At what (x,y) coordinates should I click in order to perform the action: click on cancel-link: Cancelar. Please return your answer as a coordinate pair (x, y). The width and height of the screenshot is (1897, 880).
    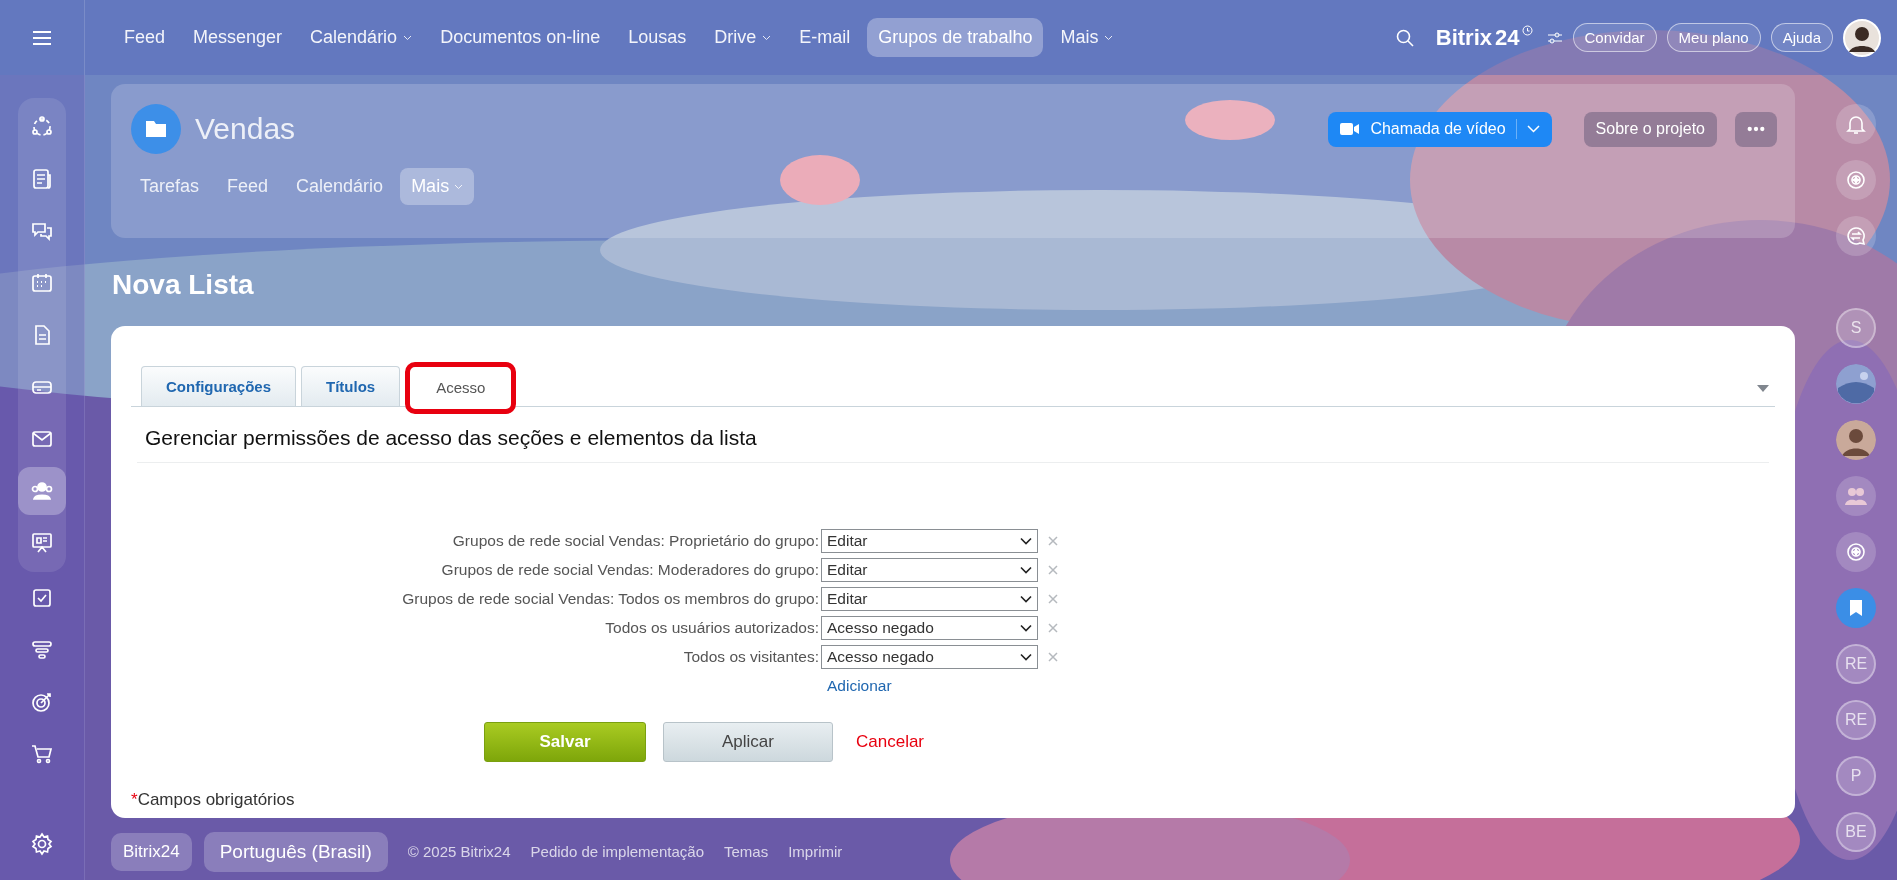
    Looking at the image, I should click on (890, 741).